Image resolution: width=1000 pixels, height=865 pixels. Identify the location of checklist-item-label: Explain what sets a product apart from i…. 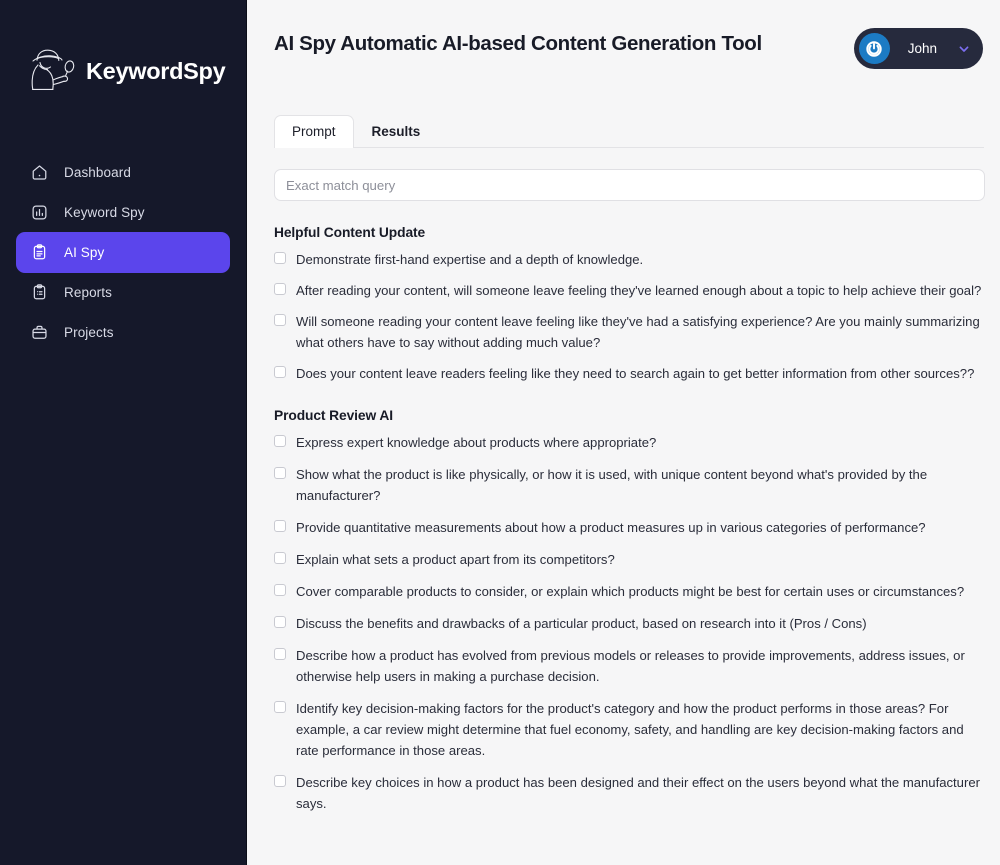
(455, 559).